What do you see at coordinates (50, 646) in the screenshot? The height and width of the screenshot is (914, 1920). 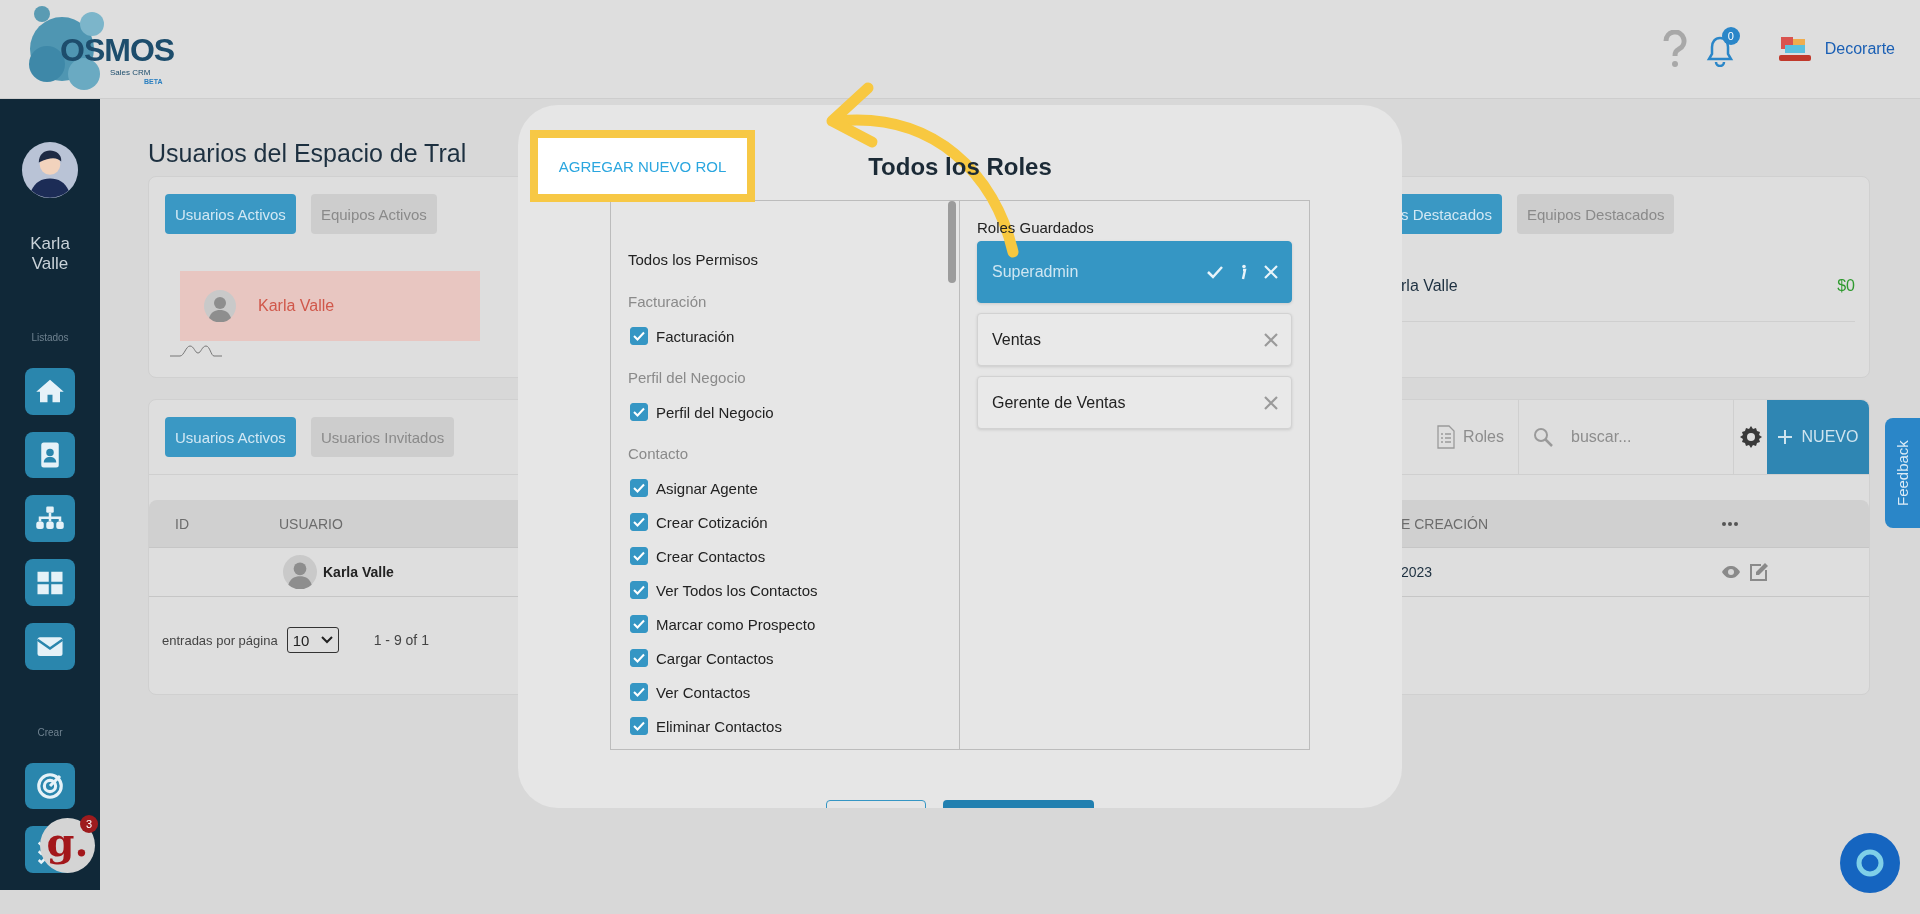 I see `envelope-button` at bounding box center [50, 646].